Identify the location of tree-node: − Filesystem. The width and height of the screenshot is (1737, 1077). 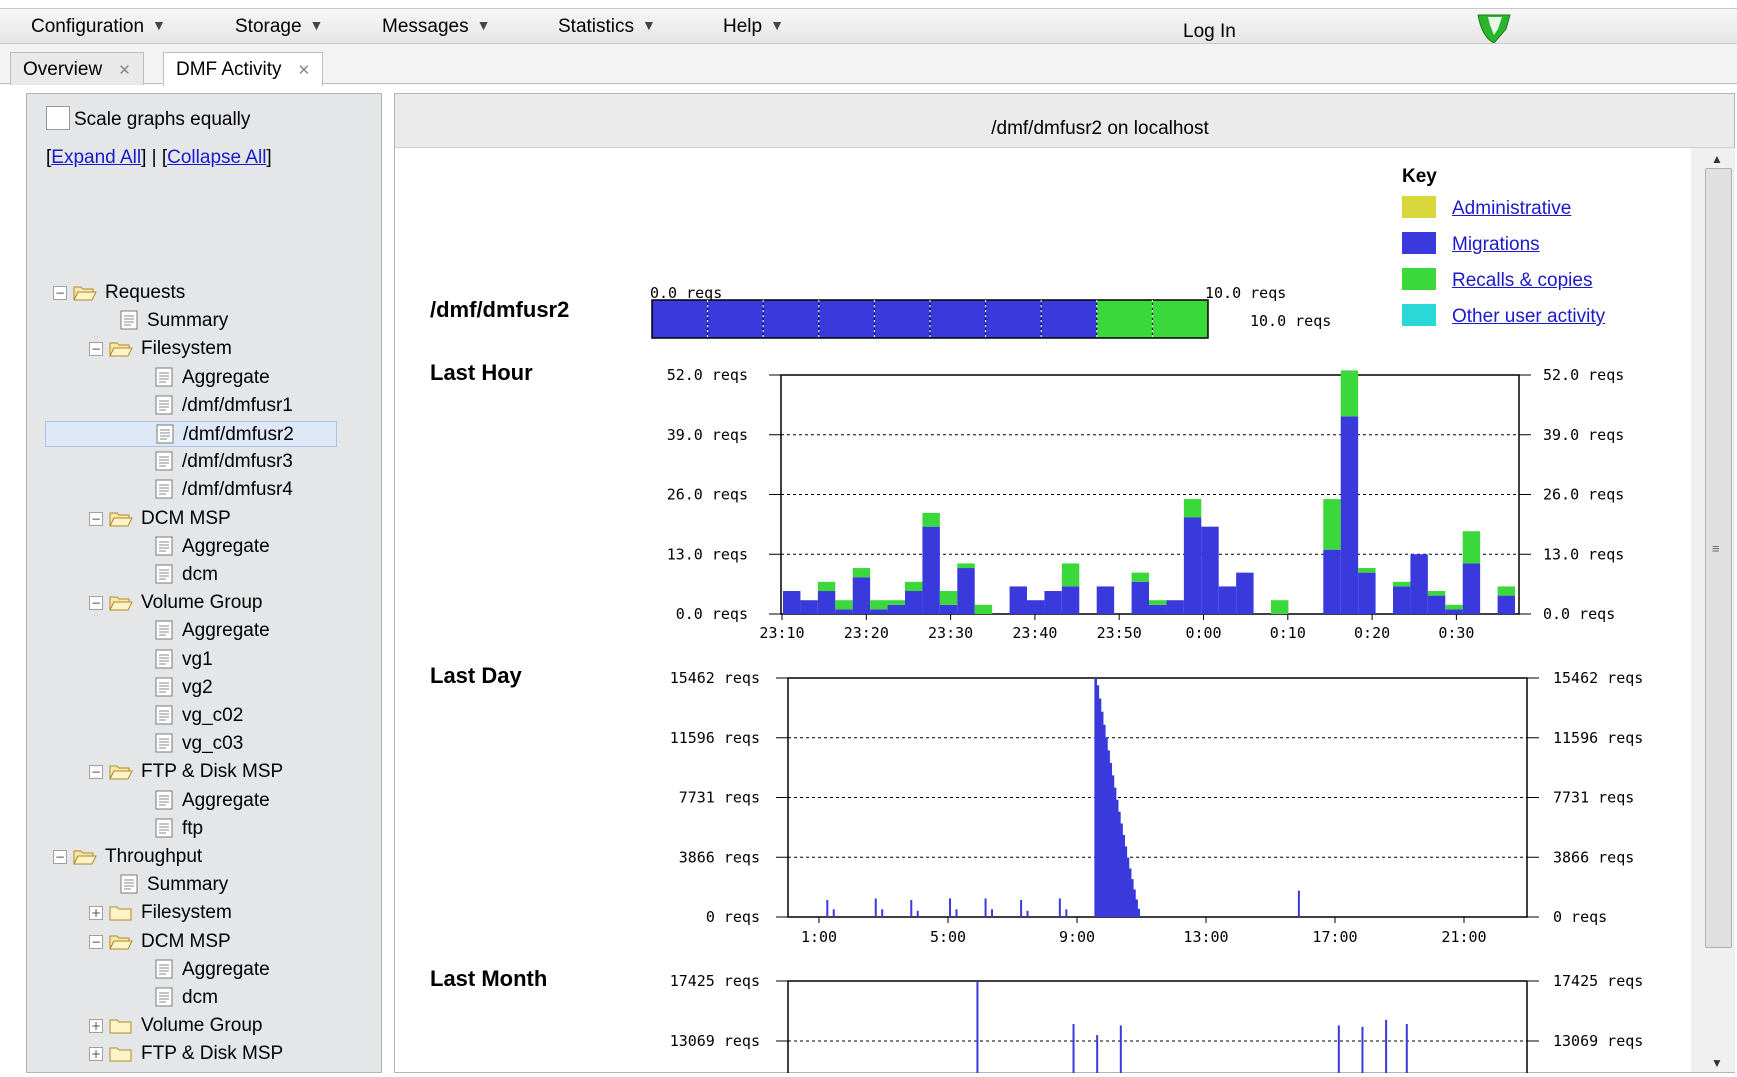
(160, 349).